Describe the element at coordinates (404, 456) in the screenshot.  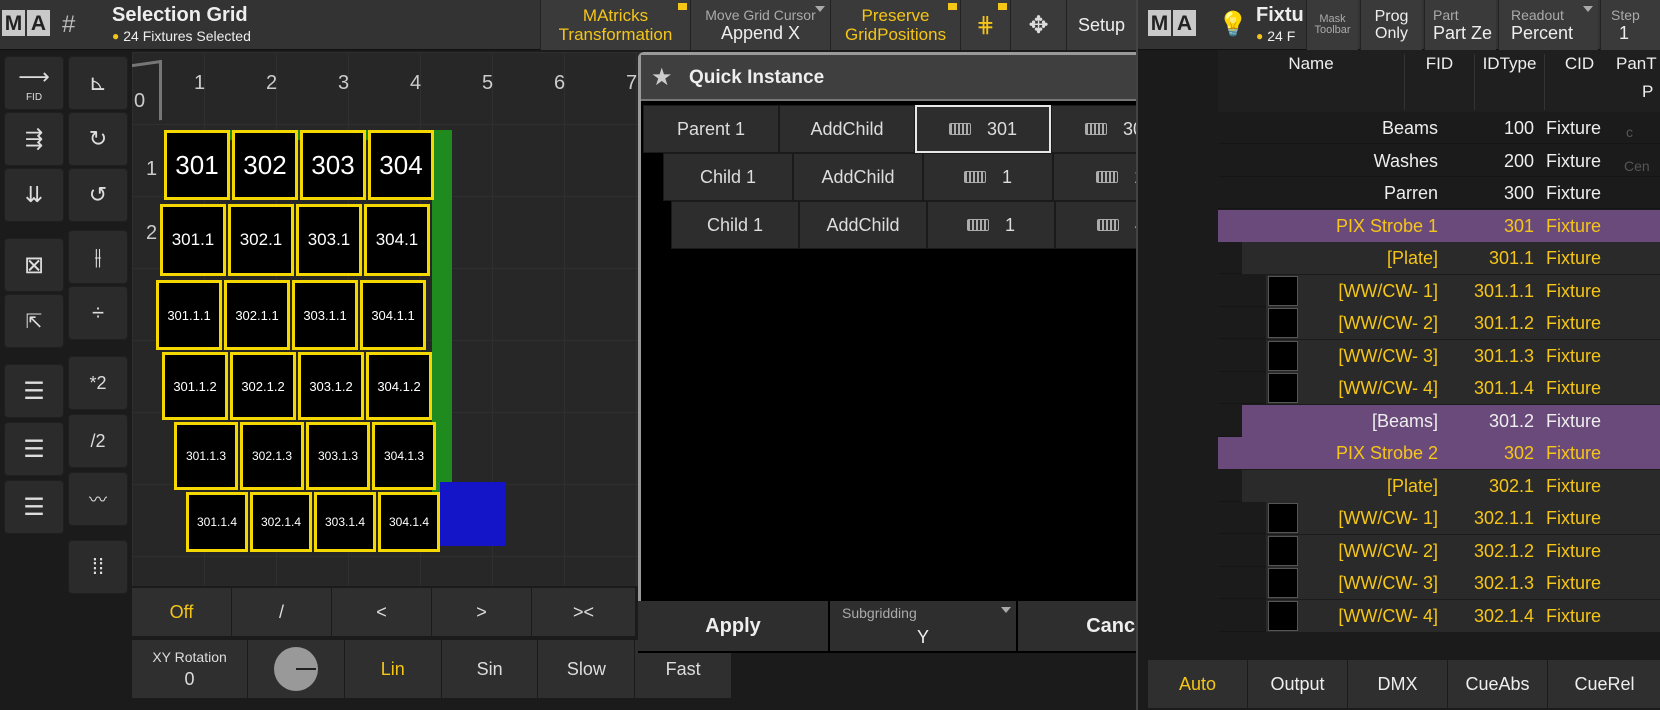
I see `fixture-cell: 304.1.3` at that location.